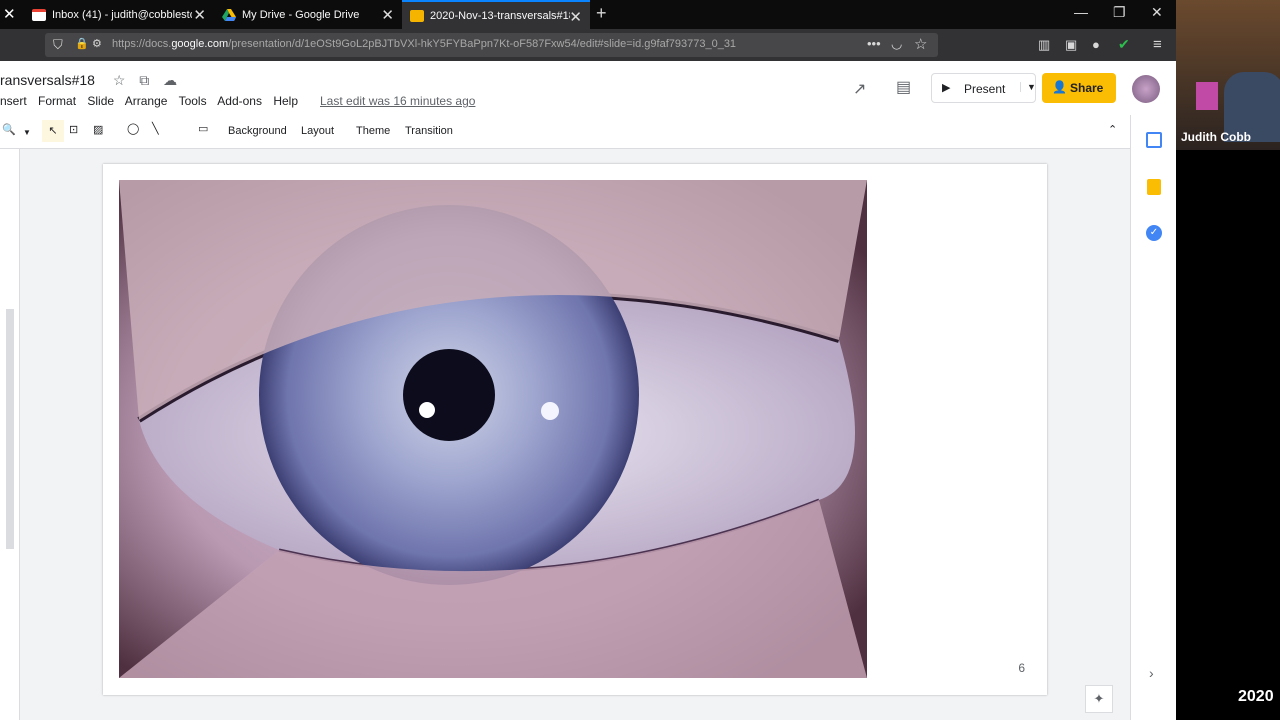  I want to click on tab-gmail: Inbox (41) - judith@cobbleston ✕, so click(119, 14).